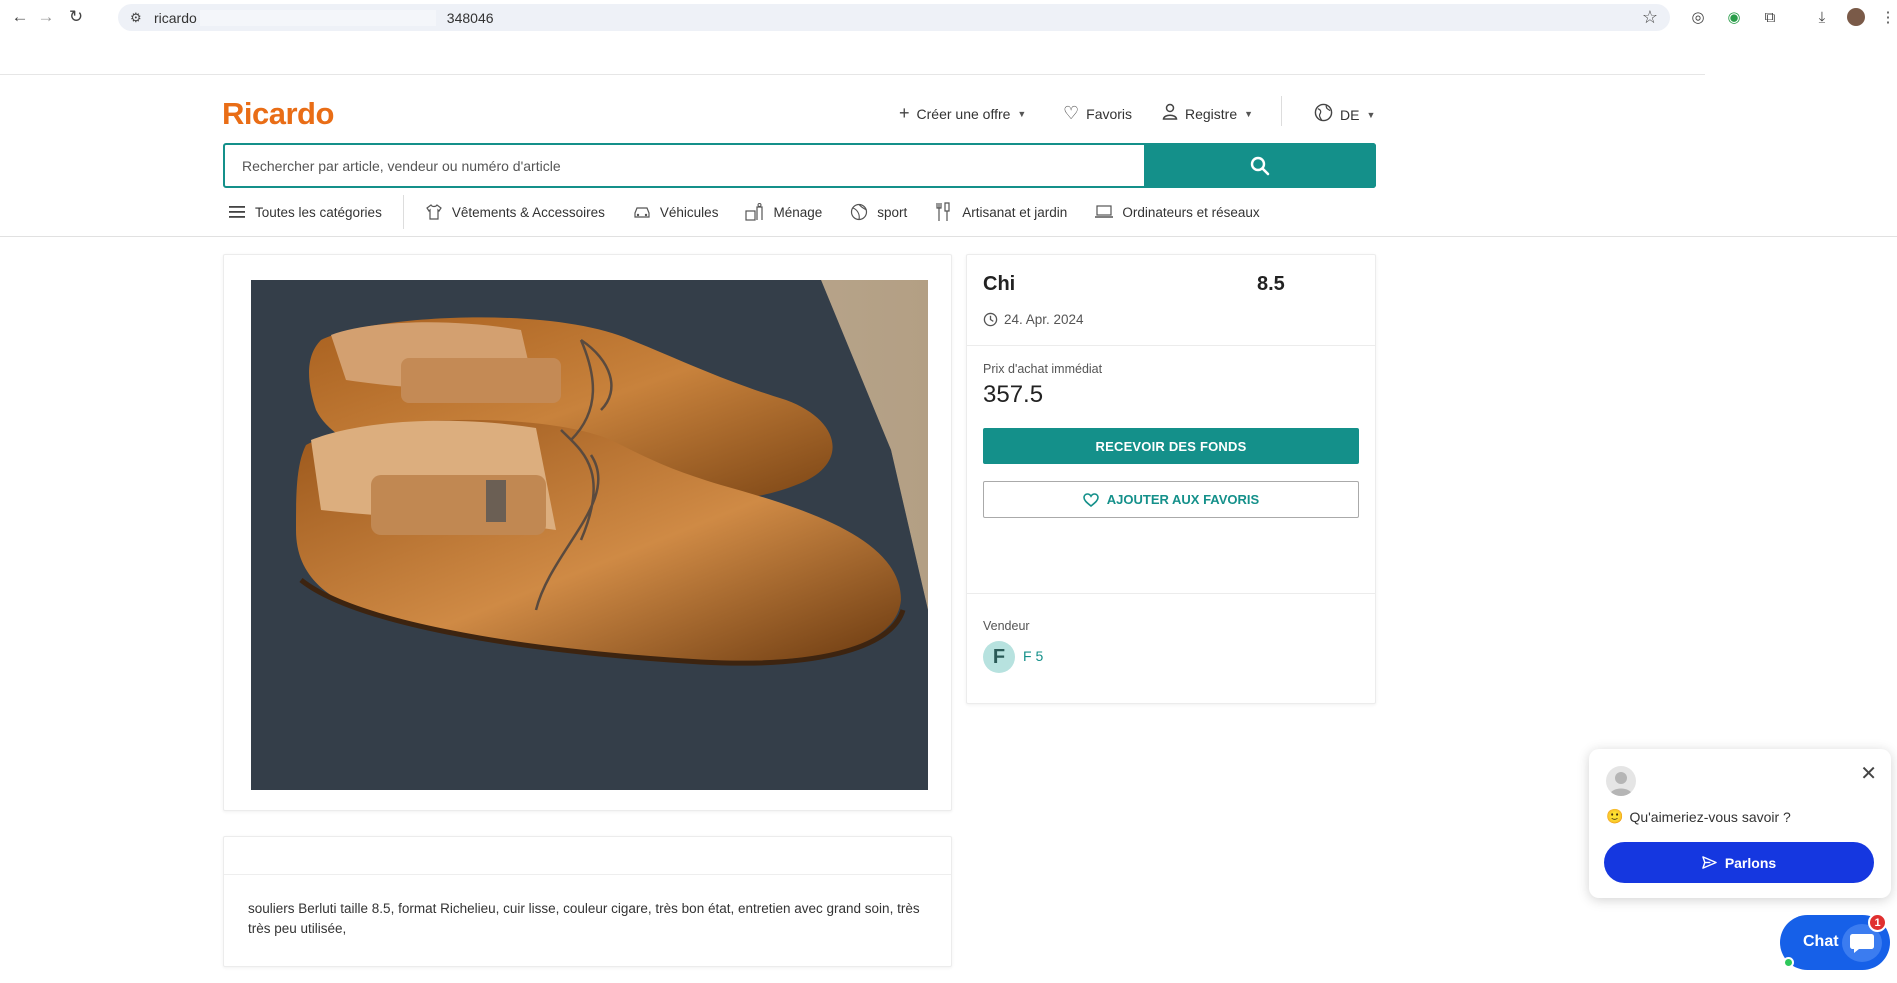 Image resolution: width=1897 pixels, height=983 pixels. Describe the element at coordinates (1171, 446) in the screenshot. I see `receive-funds-button: RECEVOIR DES FONDS` at that location.